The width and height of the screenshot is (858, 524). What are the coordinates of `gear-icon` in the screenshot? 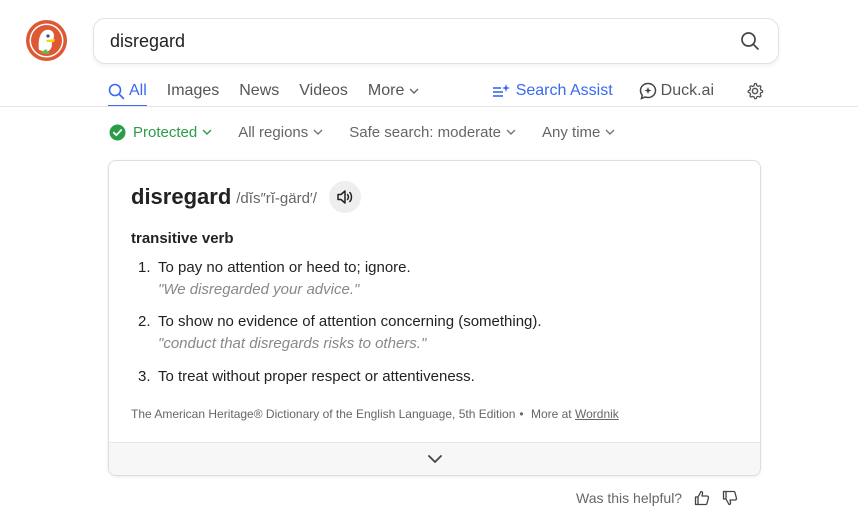 It's located at (755, 91).